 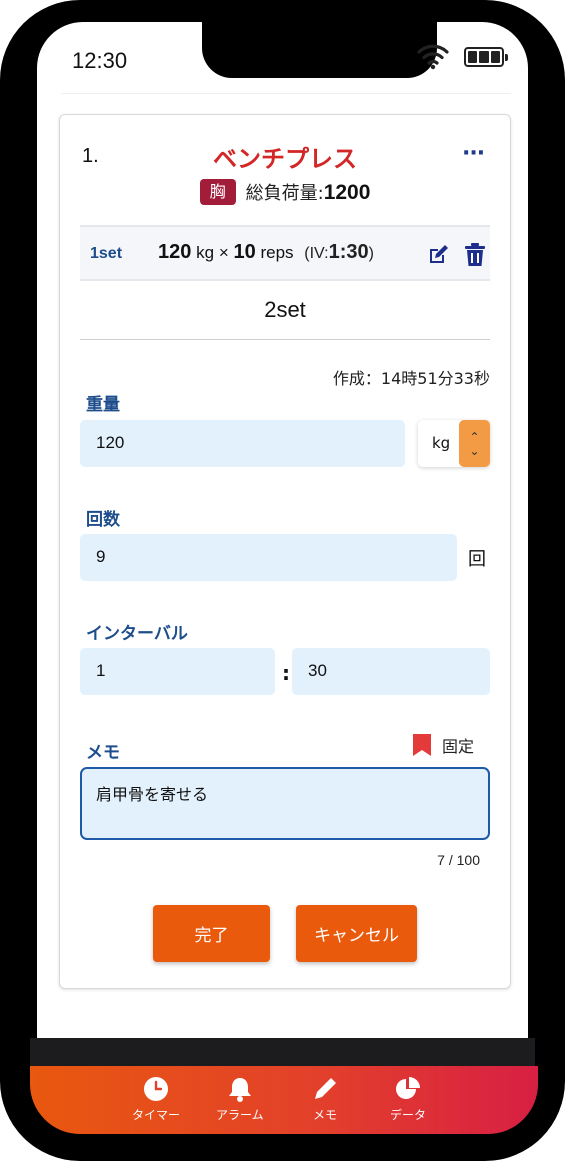 I want to click on total-load-label: 総負荷量:, so click(x=284, y=193).